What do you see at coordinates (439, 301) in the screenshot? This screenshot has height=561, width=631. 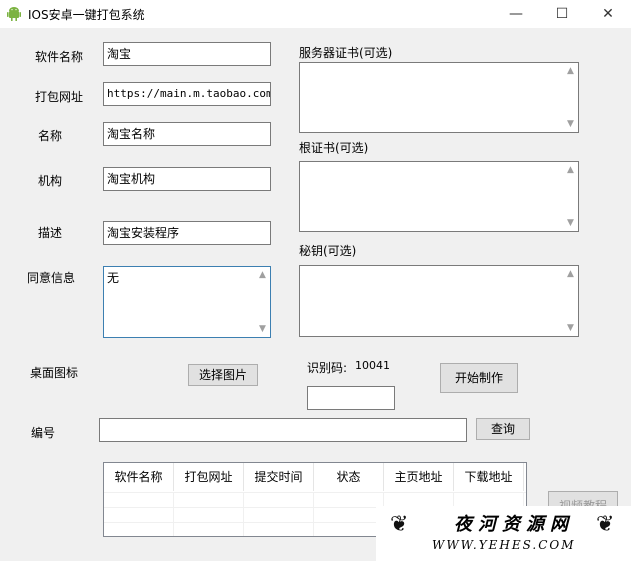 I see `secret-key-textarea: ▲ ▼` at bounding box center [439, 301].